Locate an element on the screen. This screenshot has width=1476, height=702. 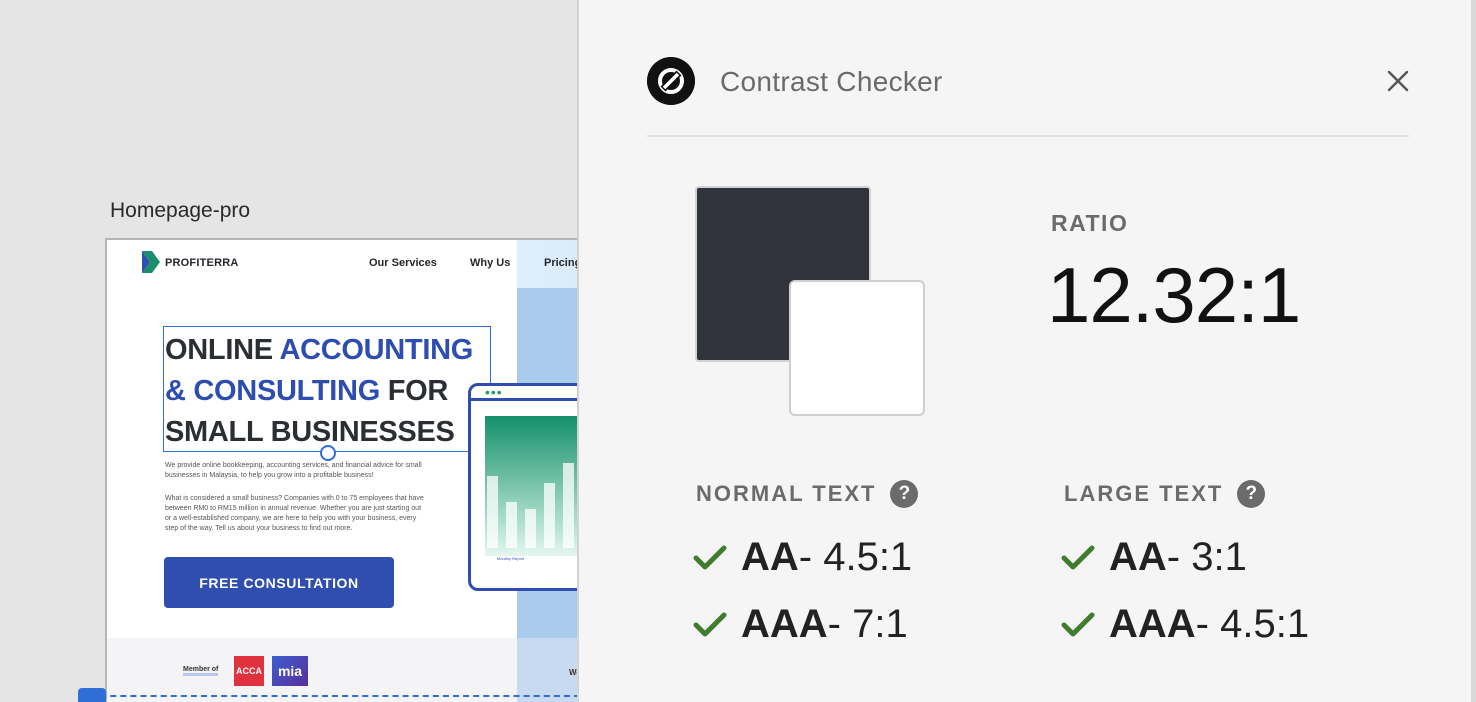
large-text-section: LARGE TEXT ? is located at coordinates (1165, 494).